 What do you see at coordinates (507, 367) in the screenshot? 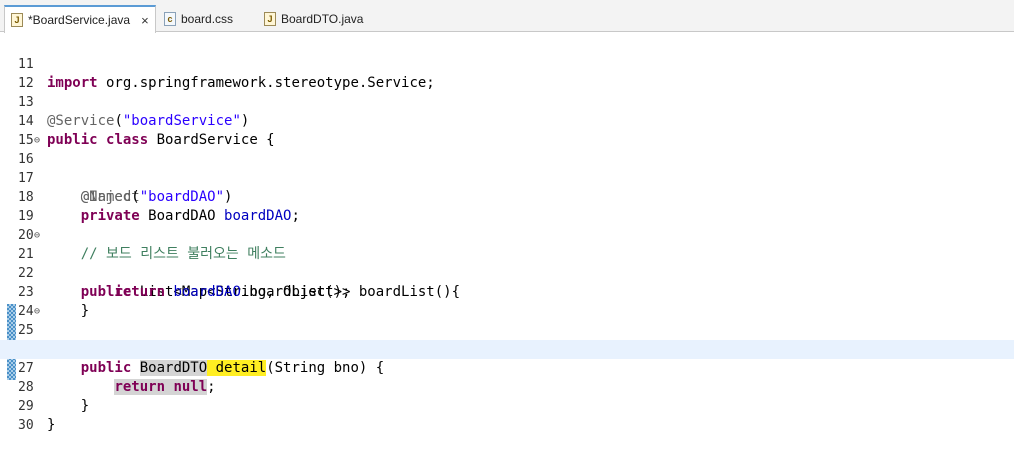
I see `current-code-line: 27 return null;` at bounding box center [507, 367].